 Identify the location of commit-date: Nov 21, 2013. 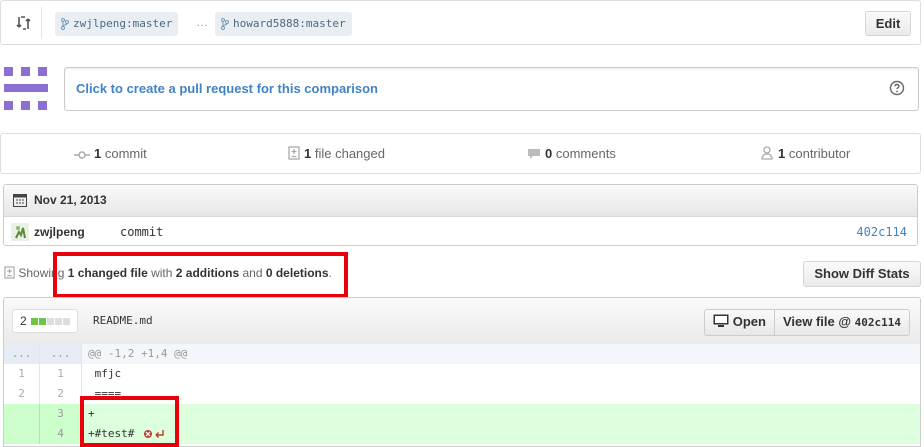
(70, 200).